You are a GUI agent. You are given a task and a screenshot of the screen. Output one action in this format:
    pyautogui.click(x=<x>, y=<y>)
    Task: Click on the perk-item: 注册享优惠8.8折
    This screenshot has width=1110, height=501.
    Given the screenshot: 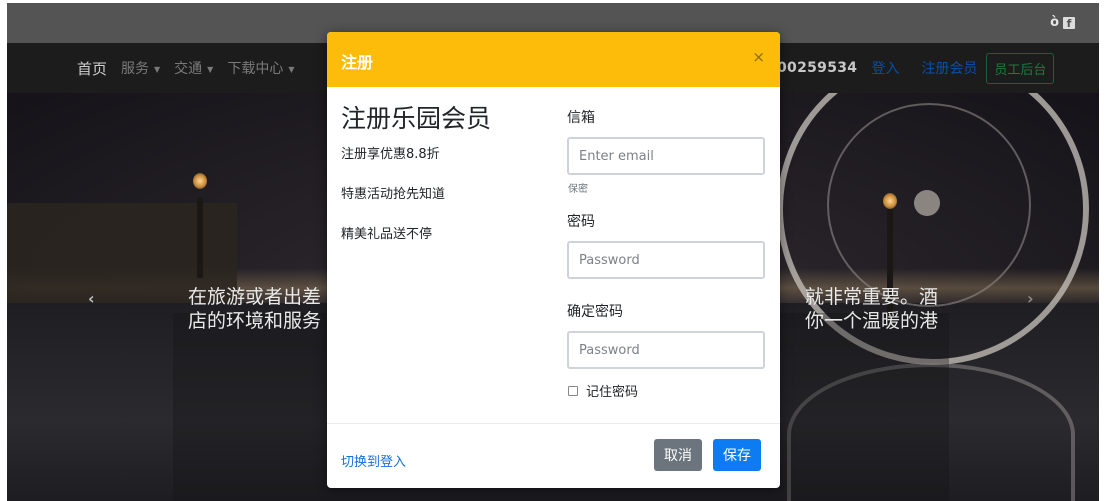 What is the action you would take?
    pyautogui.click(x=390, y=154)
    